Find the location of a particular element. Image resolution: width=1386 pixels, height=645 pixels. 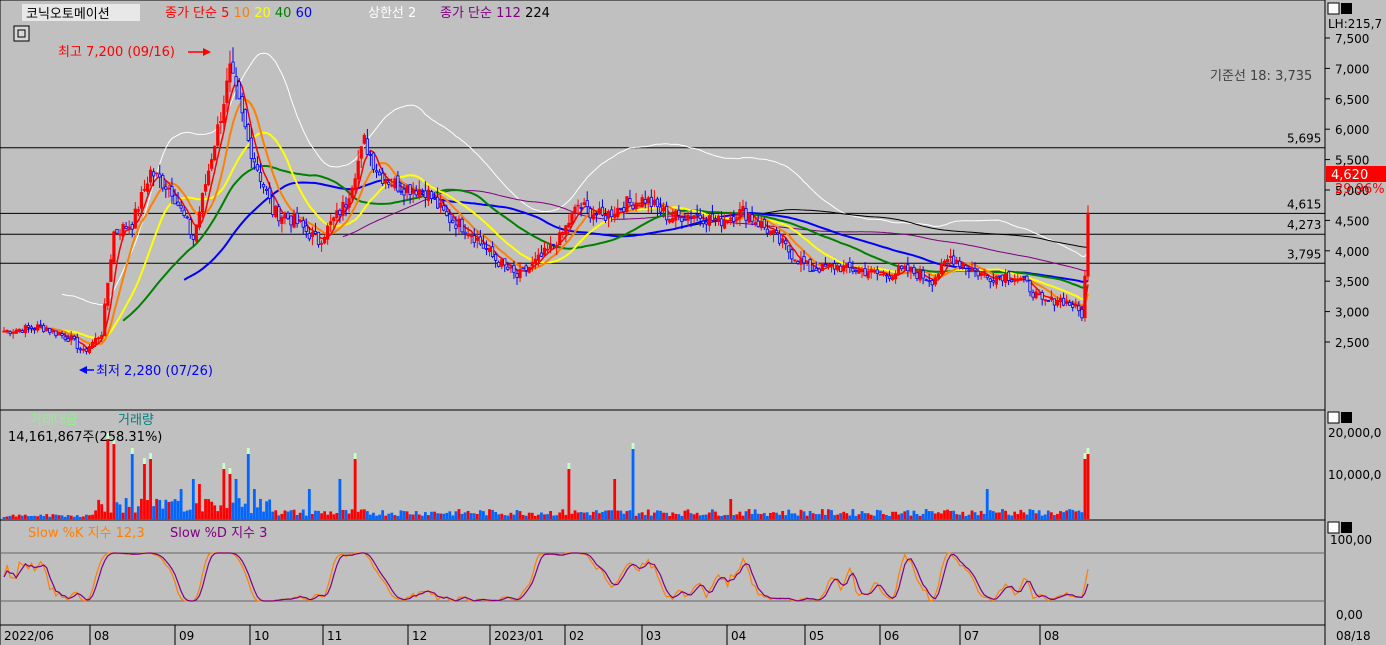

stoch-i-button is located at coordinates (1346, 527).